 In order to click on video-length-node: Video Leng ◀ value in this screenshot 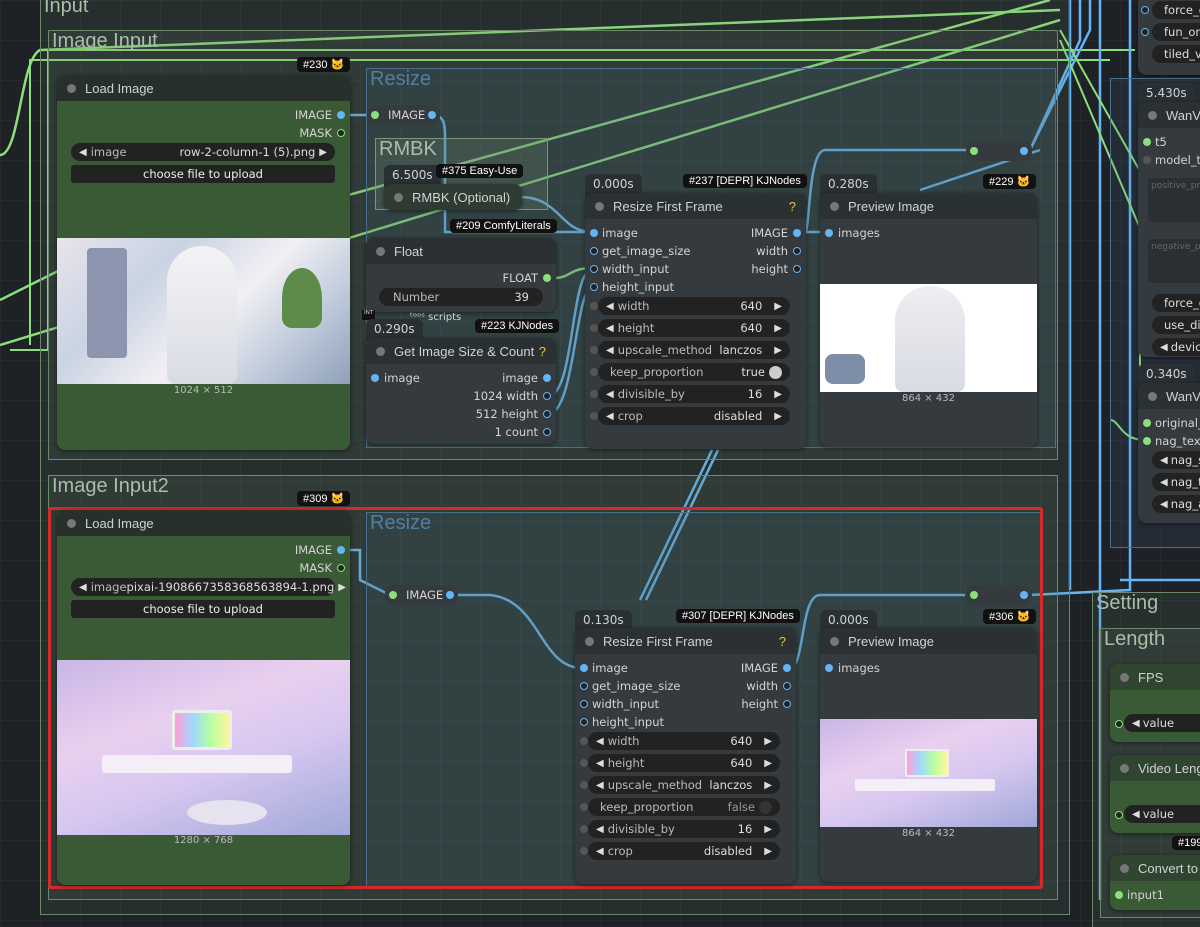, I will do `click(1155, 794)`.